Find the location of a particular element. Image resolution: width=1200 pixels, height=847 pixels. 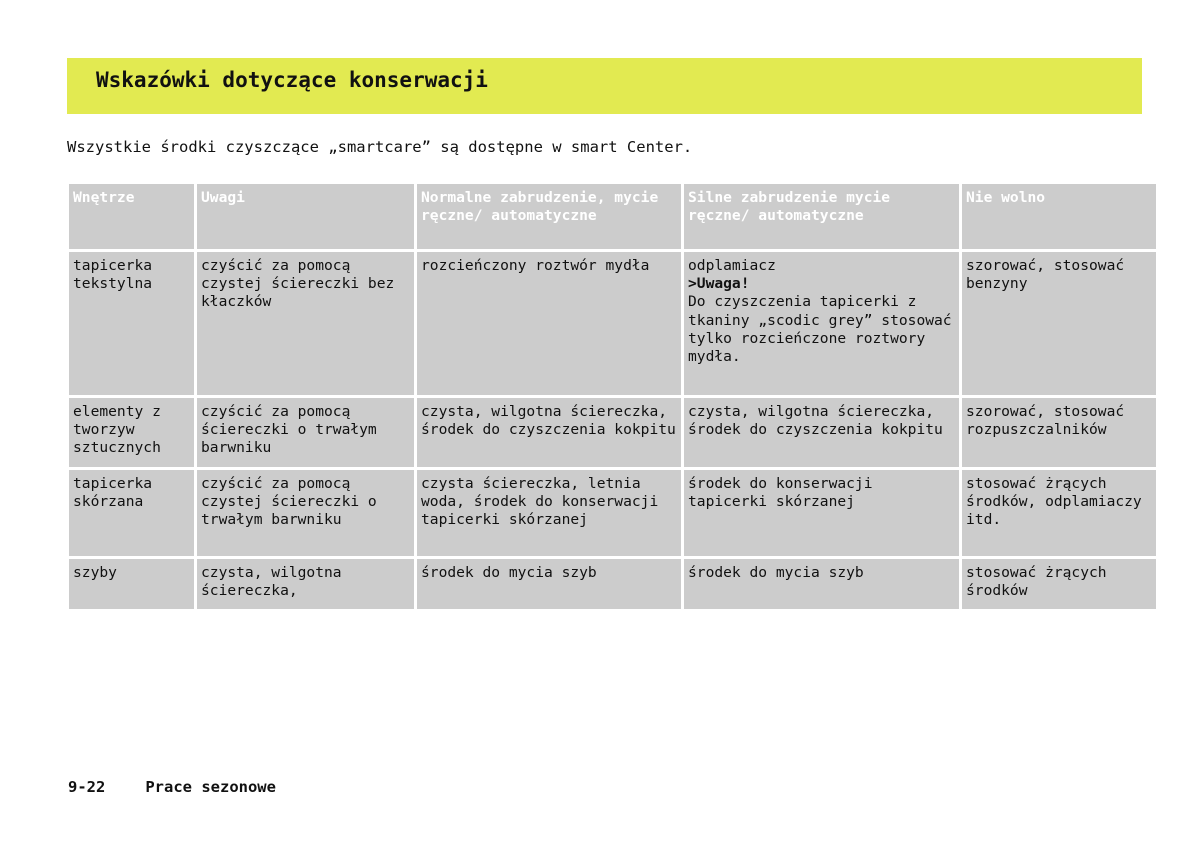

cell-interior: tapicerka tekstylna is located at coordinates (131, 323).